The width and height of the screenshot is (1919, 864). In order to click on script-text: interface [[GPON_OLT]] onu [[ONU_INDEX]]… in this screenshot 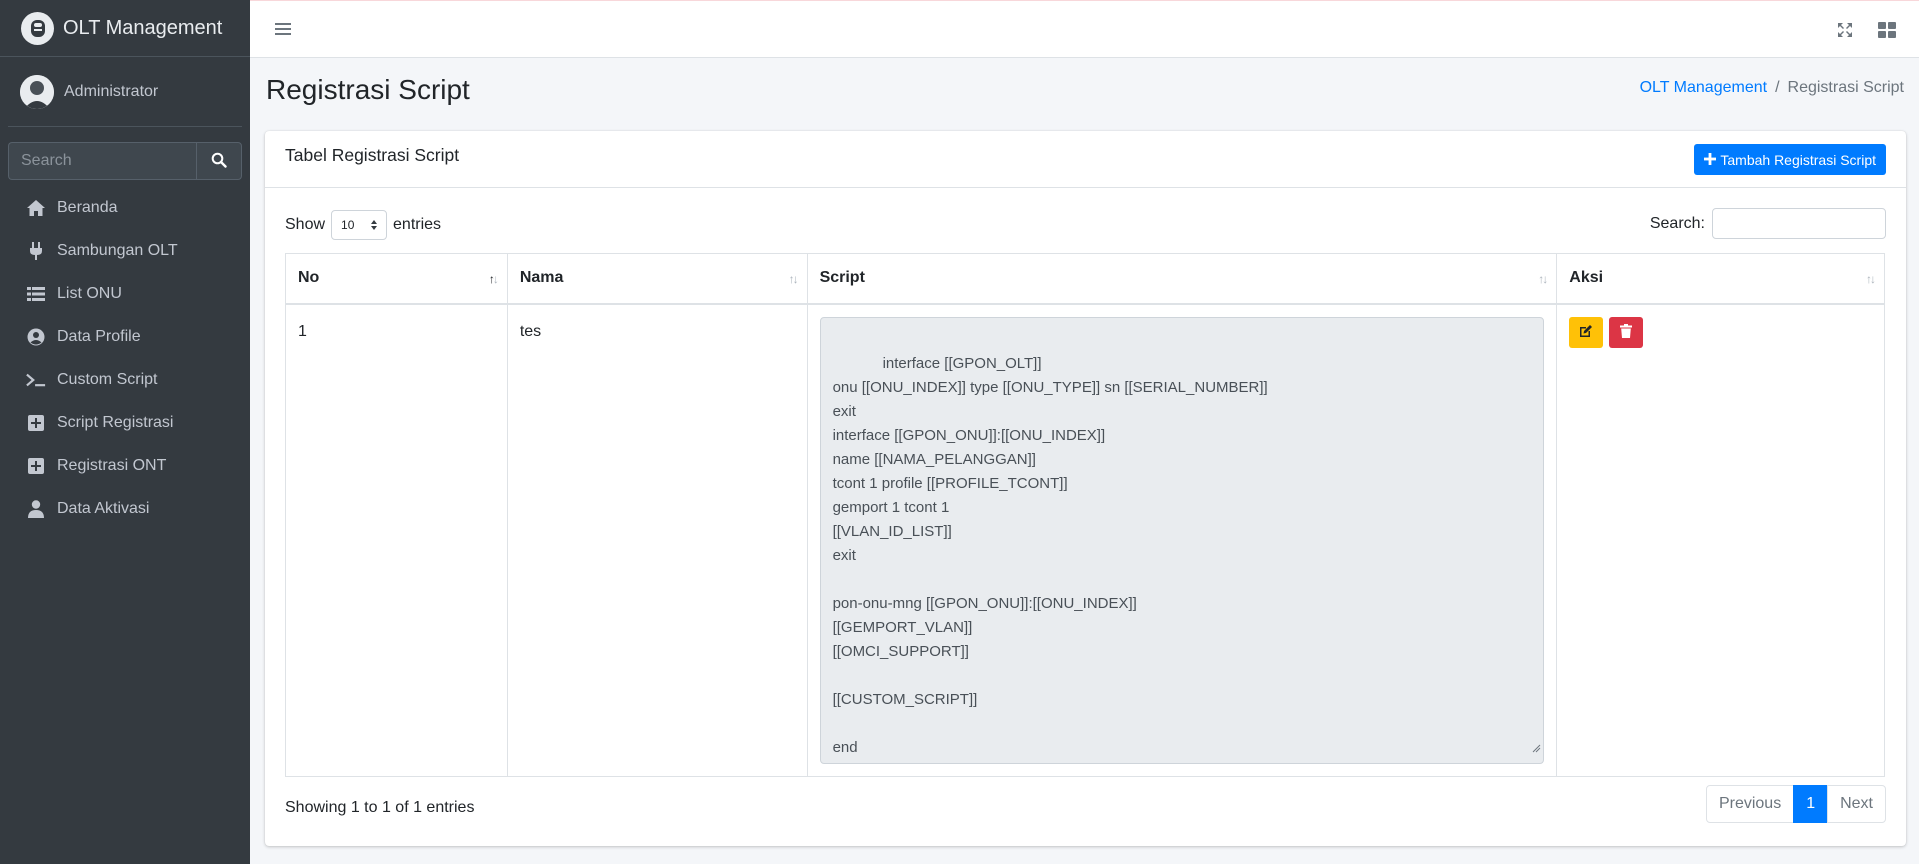, I will do `click(1050, 555)`.